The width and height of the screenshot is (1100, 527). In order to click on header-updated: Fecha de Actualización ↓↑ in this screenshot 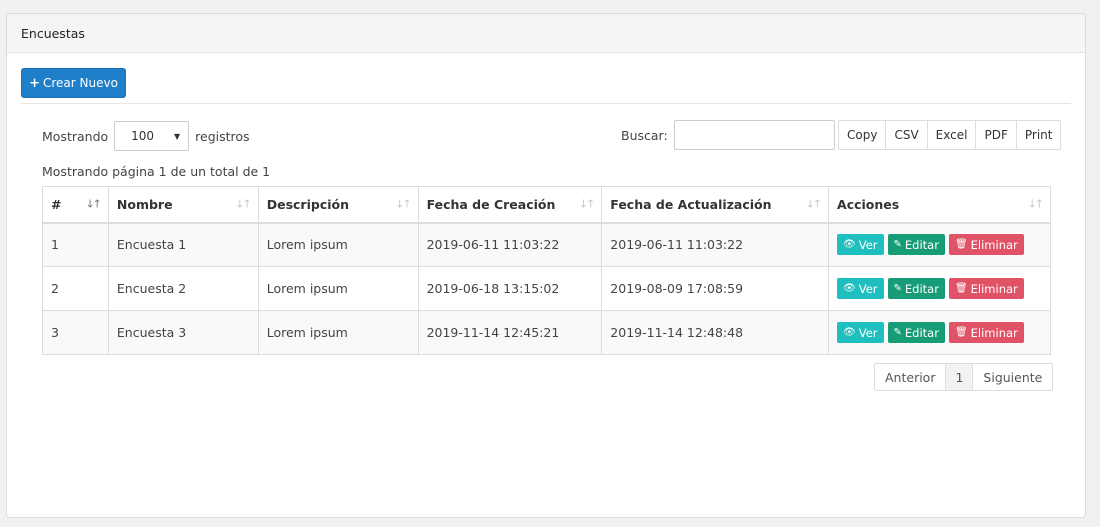, I will do `click(715, 205)`.